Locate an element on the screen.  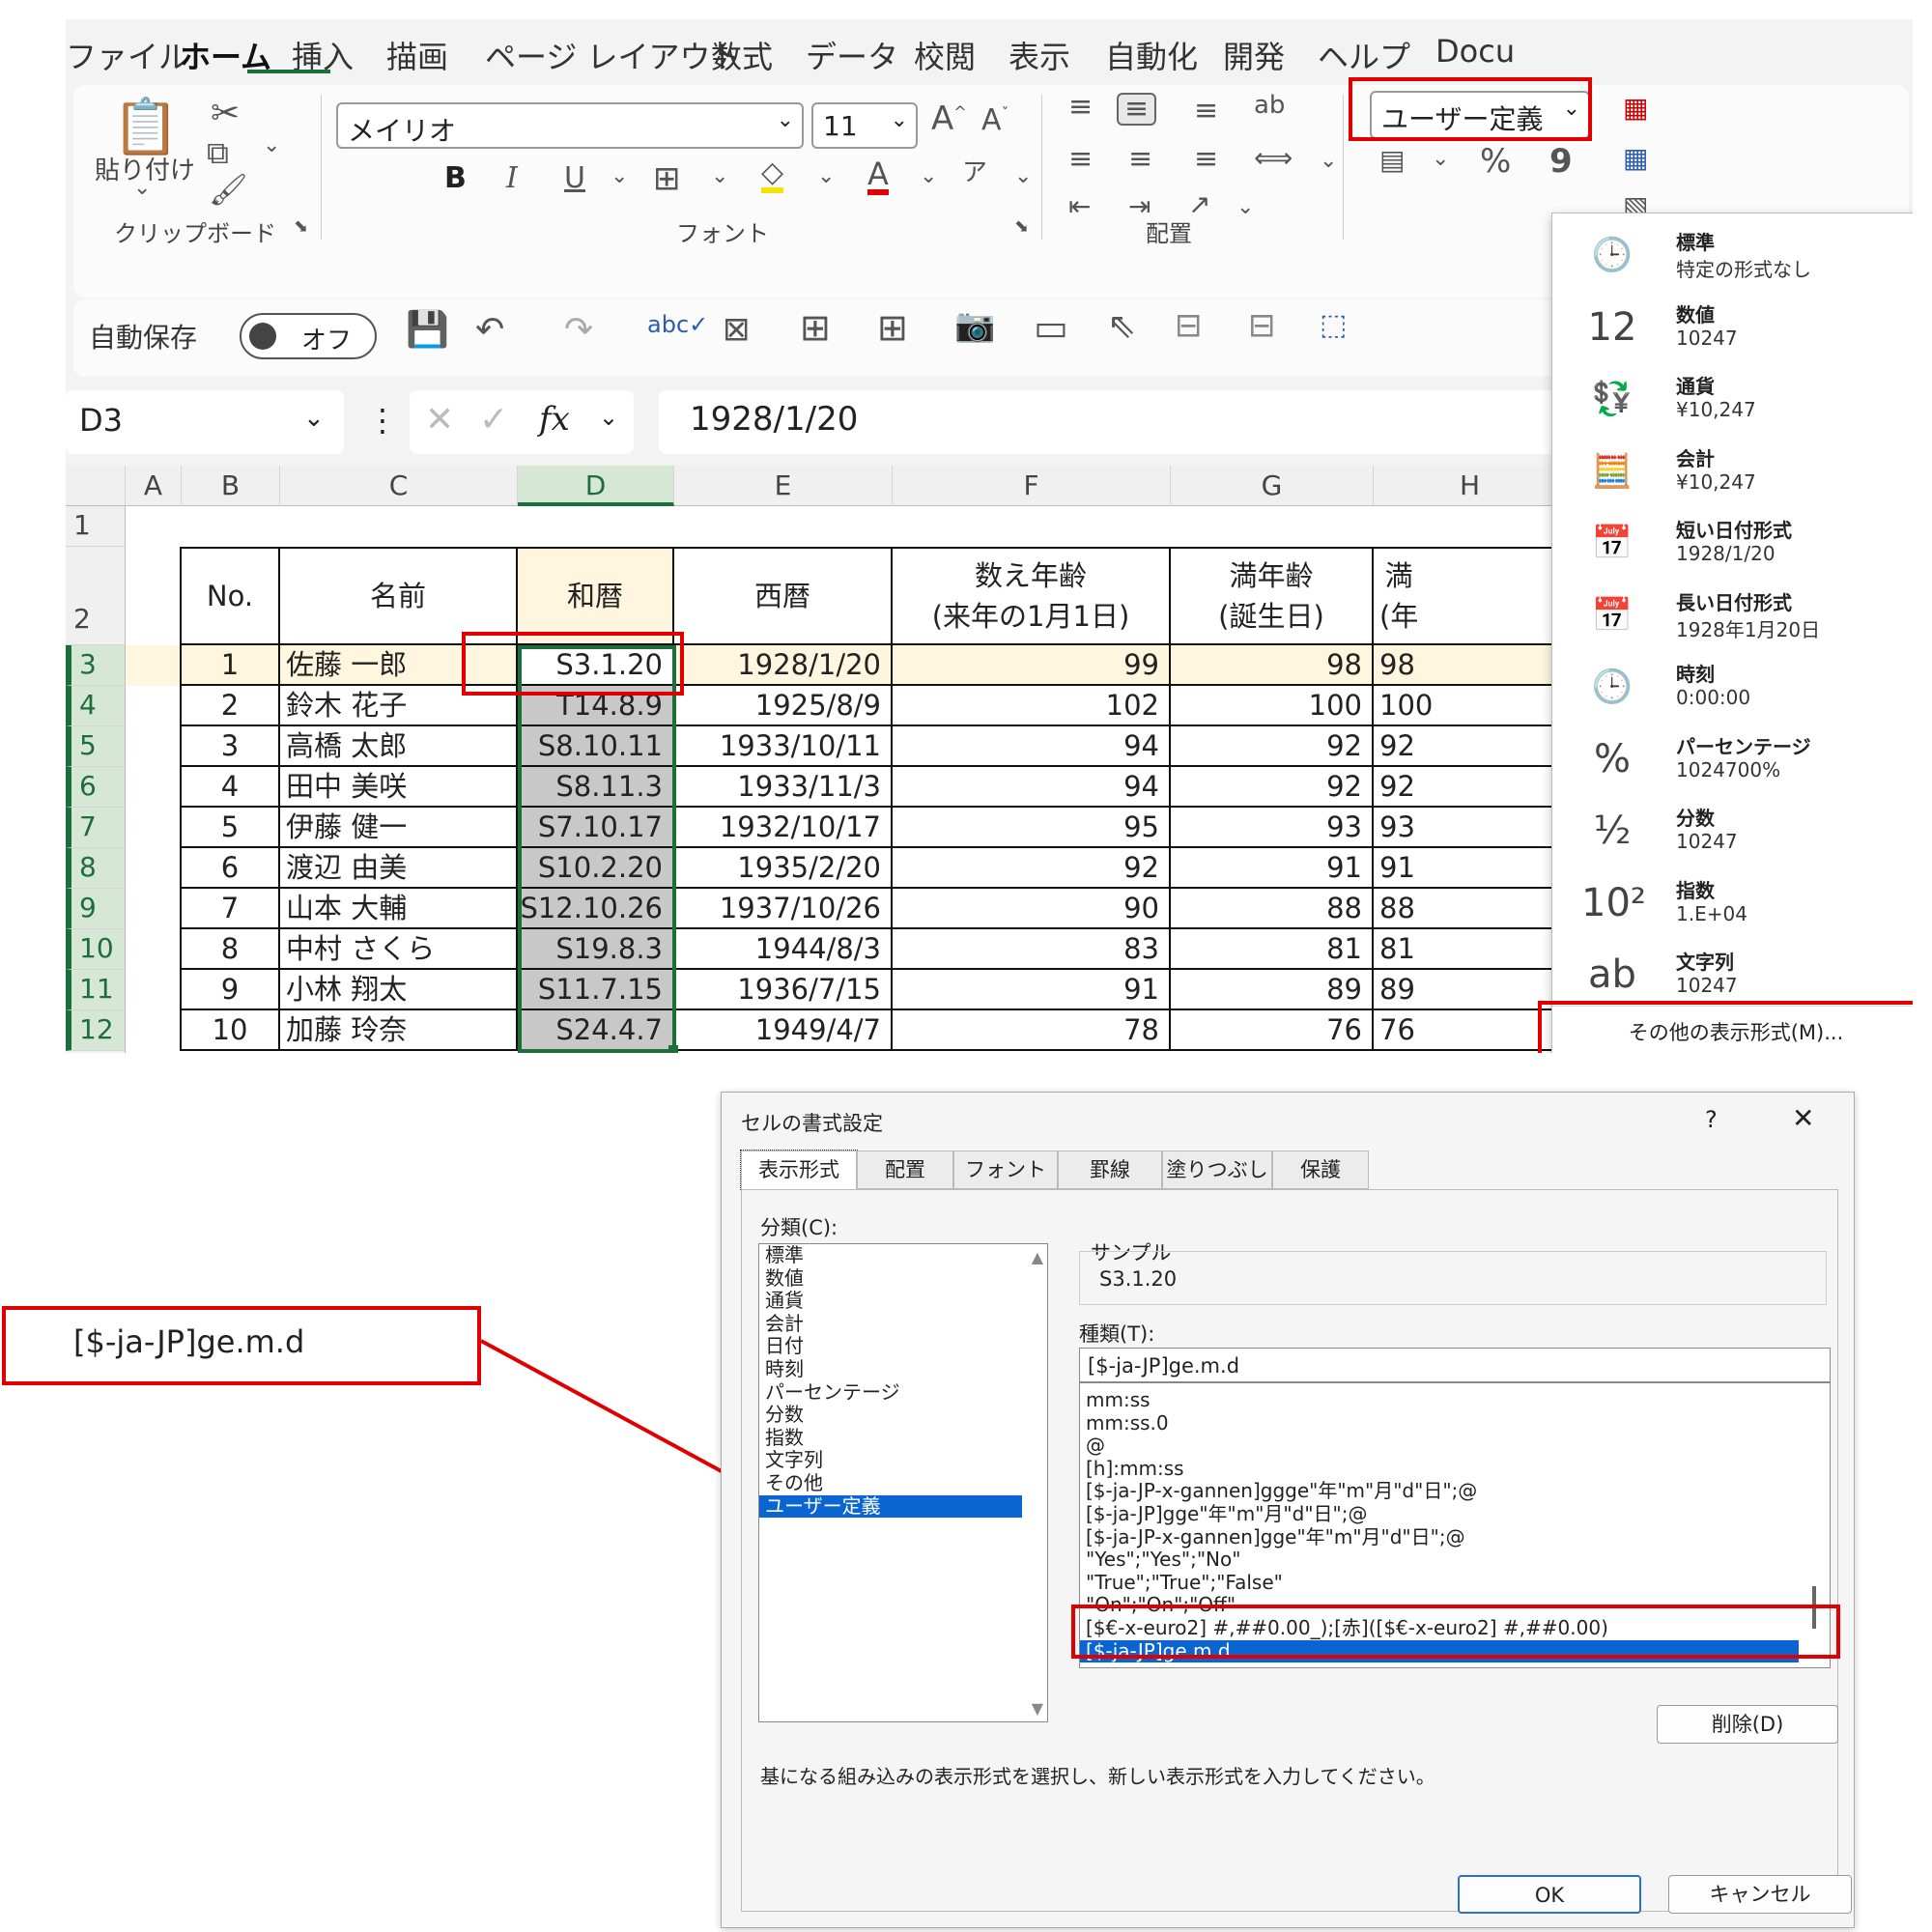
type-label: 種類(T): is located at coordinates (1117, 1334).